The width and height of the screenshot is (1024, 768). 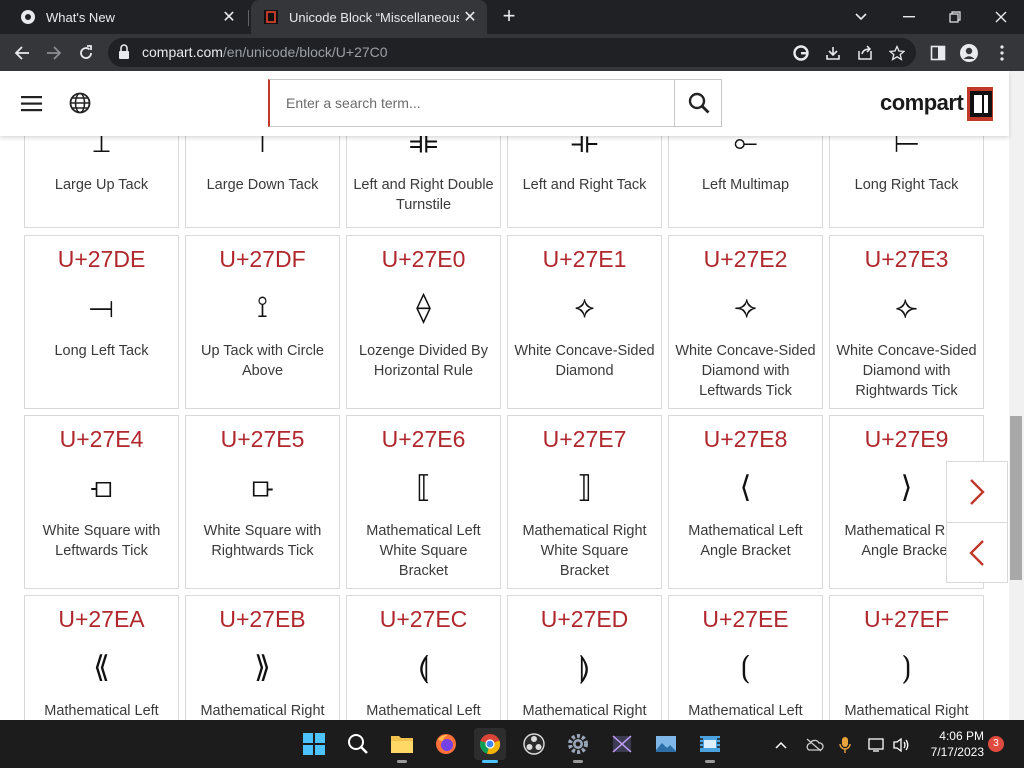 I want to click on share-icon, so click(x=865, y=53).